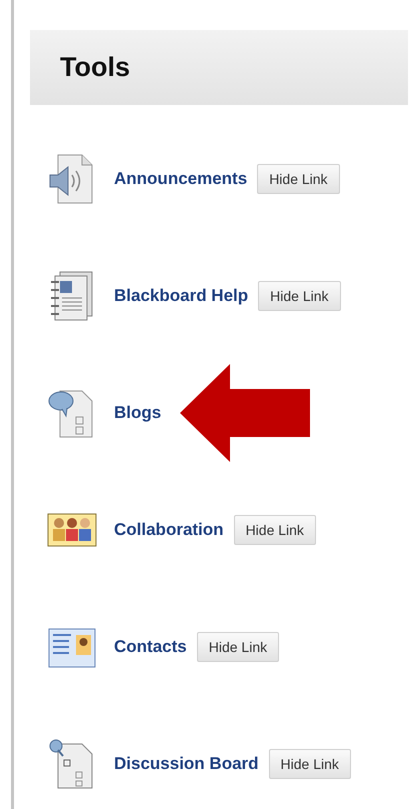 The width and height of the screenshot is (417, 809). What do you see at coordinates (138, 412) in the screenshot?
I see `tool-link: Blogs` at bounding box center [138, 412].